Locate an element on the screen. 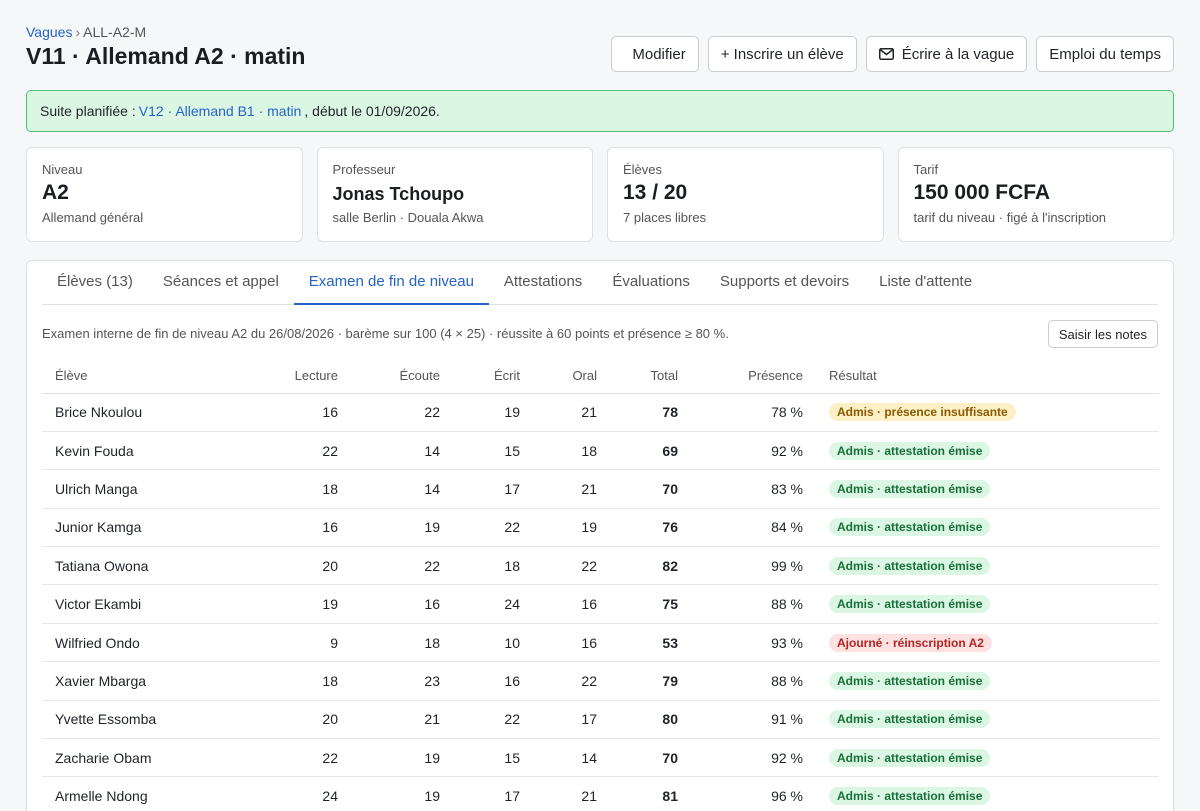 Image resolution: width=1200 pixels, height=811 pixels. write-to-wave-label: Écrire à la vague is located at coordinates (958, 54).